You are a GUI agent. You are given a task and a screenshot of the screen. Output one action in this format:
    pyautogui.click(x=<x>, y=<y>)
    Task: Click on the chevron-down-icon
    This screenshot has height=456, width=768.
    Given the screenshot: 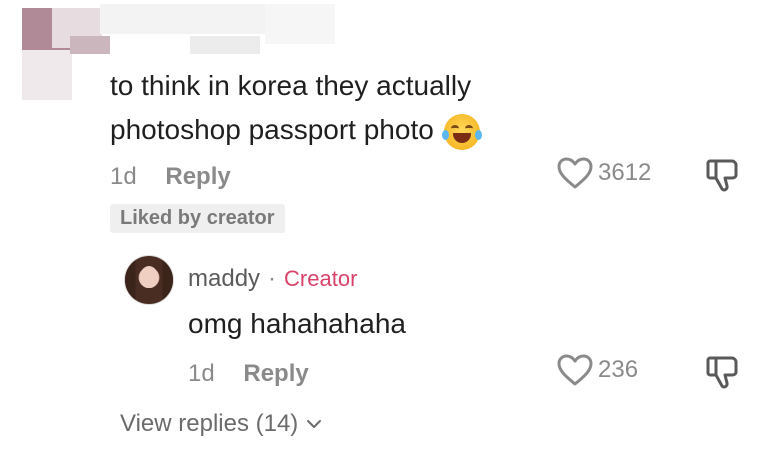 What is the action you would take?
    pyautogui.click(x=314, y=424)
    